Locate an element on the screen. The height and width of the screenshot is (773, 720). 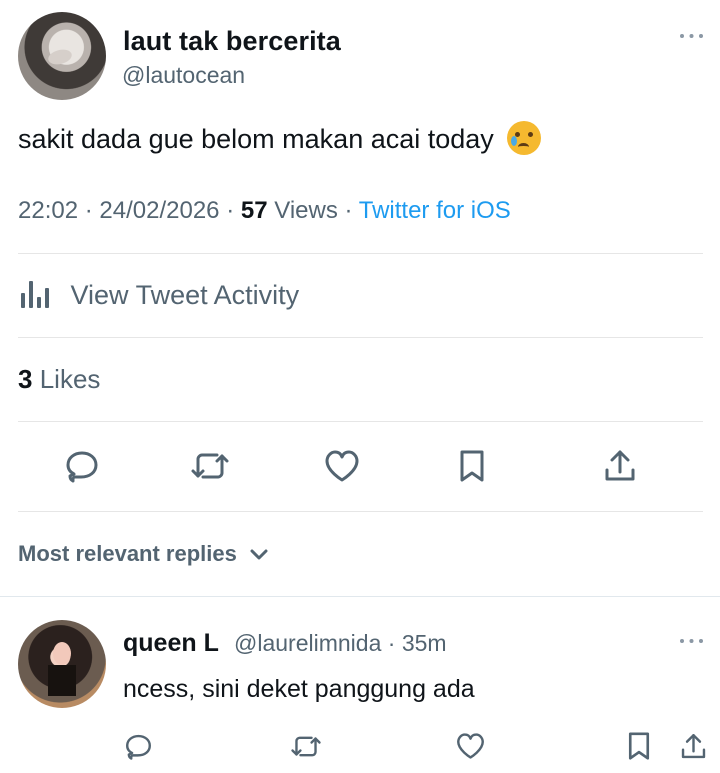
views-count: 57 is located at coordinates (254, 210).